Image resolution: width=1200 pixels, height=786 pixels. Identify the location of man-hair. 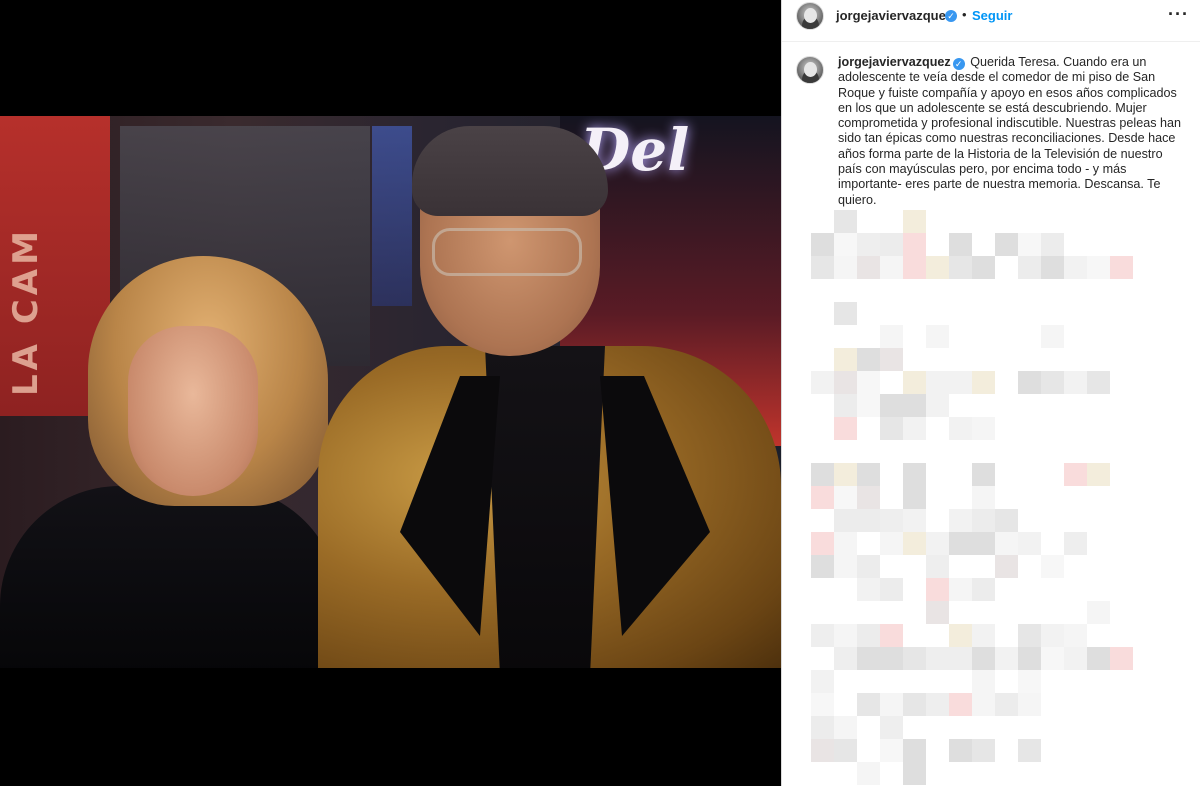
(510, 171).